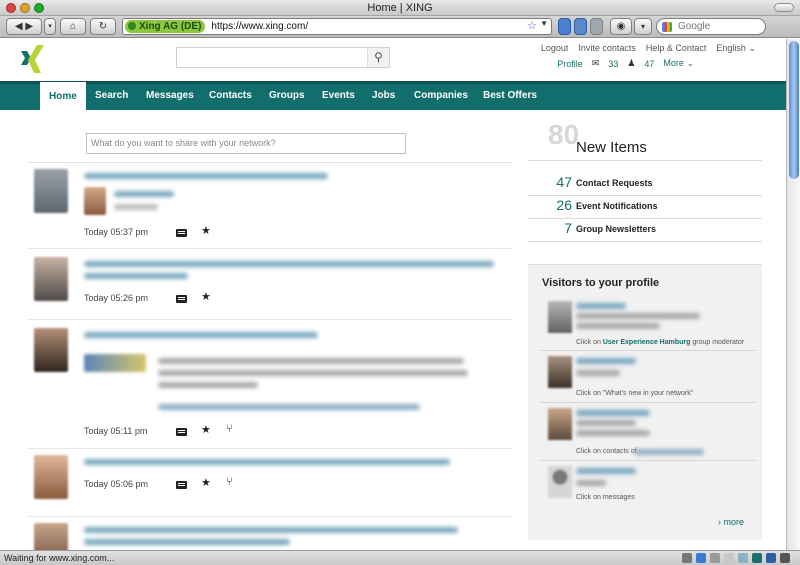 The height and width of the screenshot is (565, 800). Describe the element at coordinates (564, 26) in the screenshot. I see `addon-icon` at that location.